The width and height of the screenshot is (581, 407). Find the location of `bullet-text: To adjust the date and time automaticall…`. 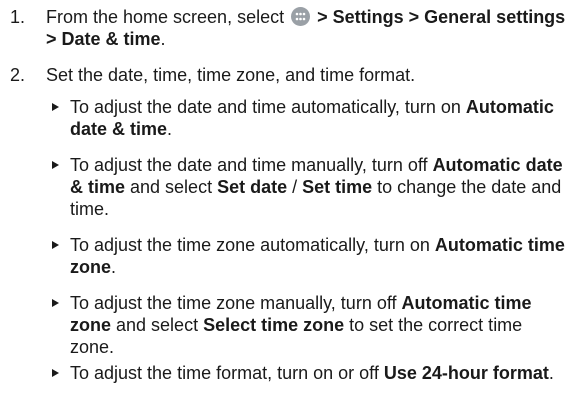

bullet-text: To adjust the date and time automaticall… is located at coordinates (312, 118).